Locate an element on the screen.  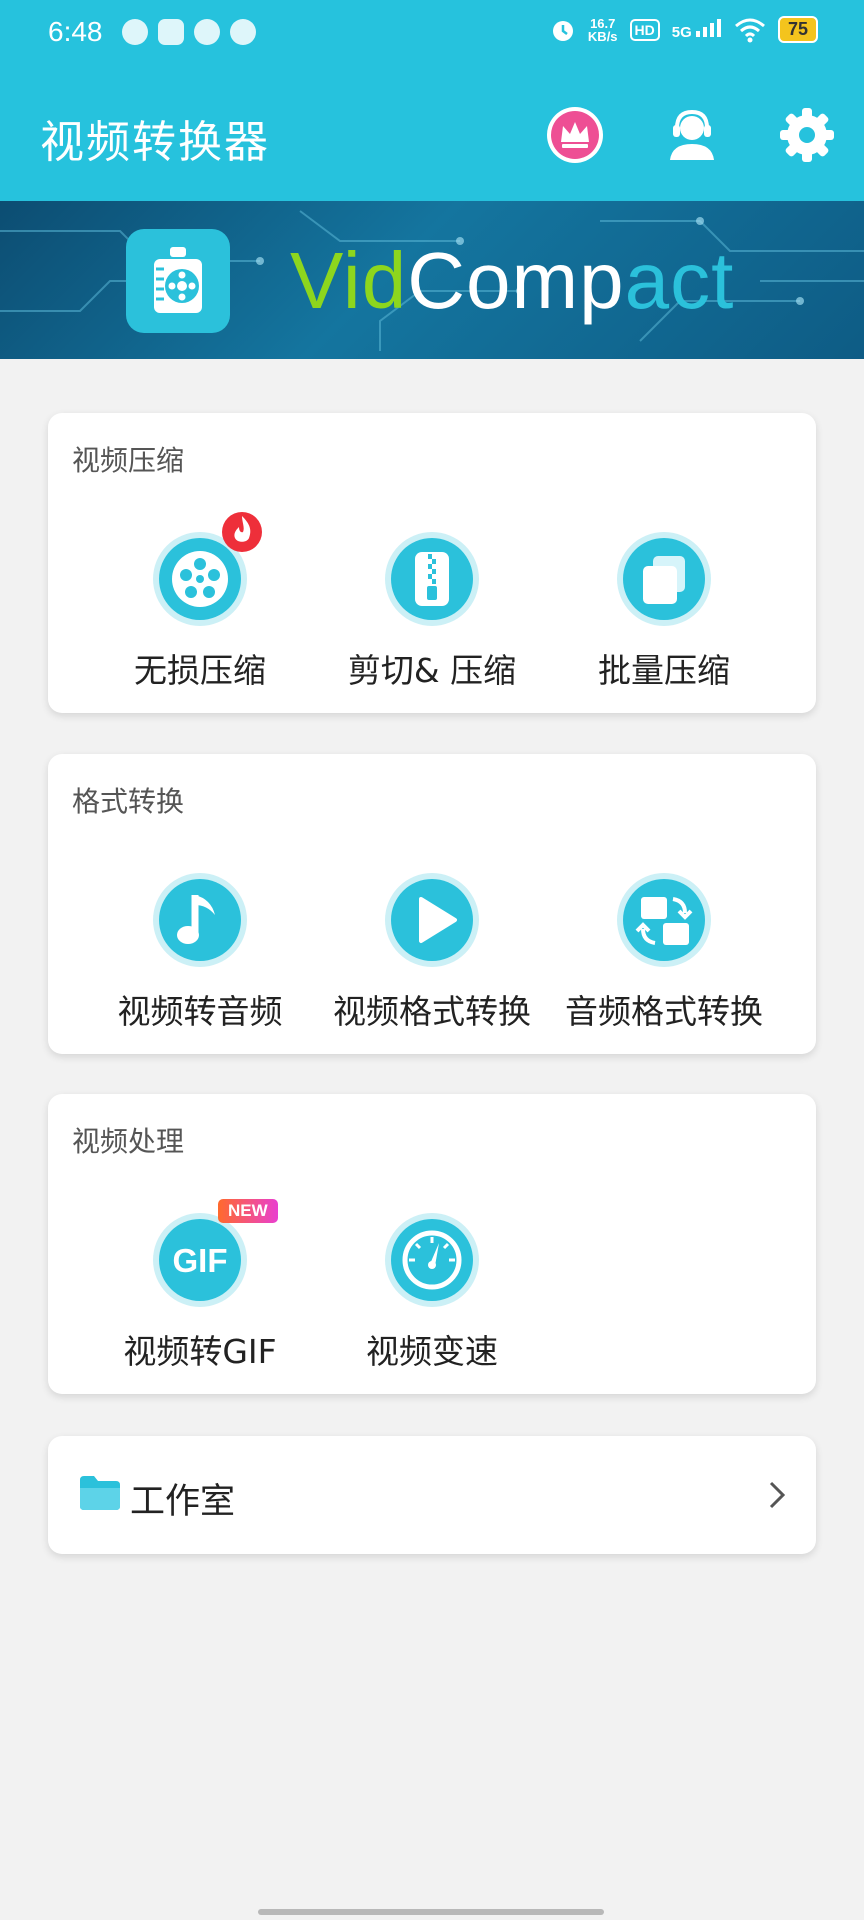
item-label: 剪切& 压缩 is located at coordinates (432, 670).